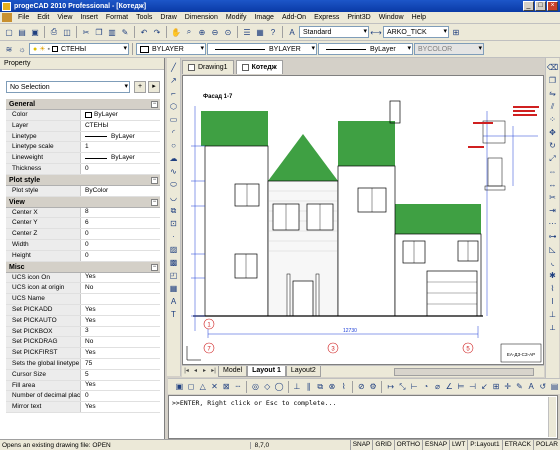 The image size is (560, 450). I want to click on line-icon: ╱, so click(173, 67).